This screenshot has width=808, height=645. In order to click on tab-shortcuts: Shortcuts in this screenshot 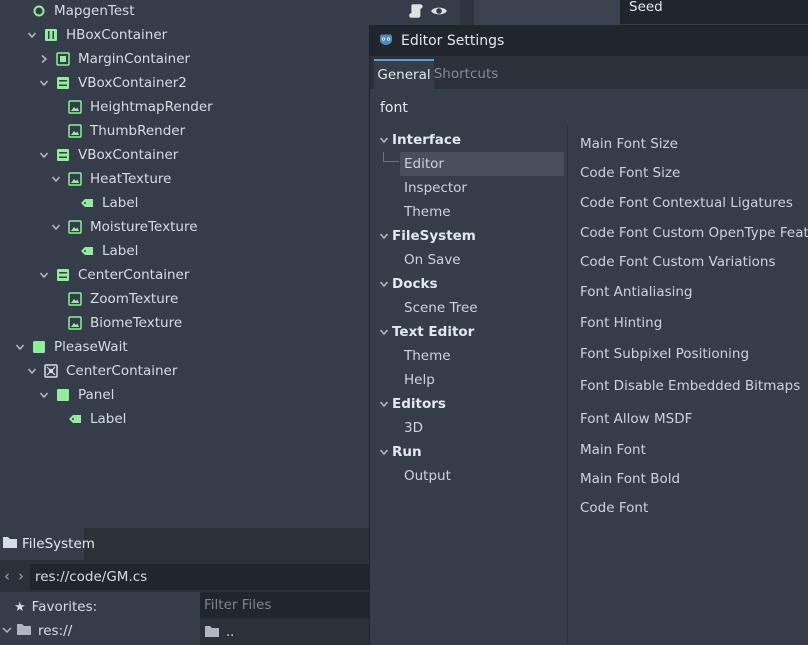, I will do `click(466, 74)`.